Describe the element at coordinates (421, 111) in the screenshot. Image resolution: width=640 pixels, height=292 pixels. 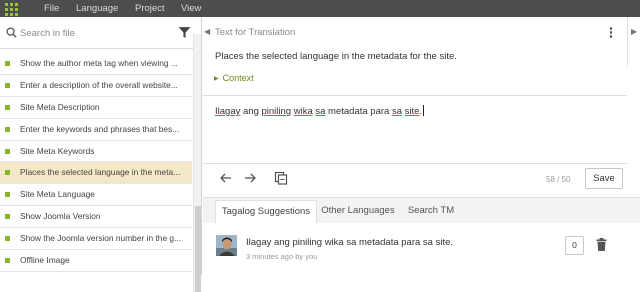
I see `translation-text: .` at that location.